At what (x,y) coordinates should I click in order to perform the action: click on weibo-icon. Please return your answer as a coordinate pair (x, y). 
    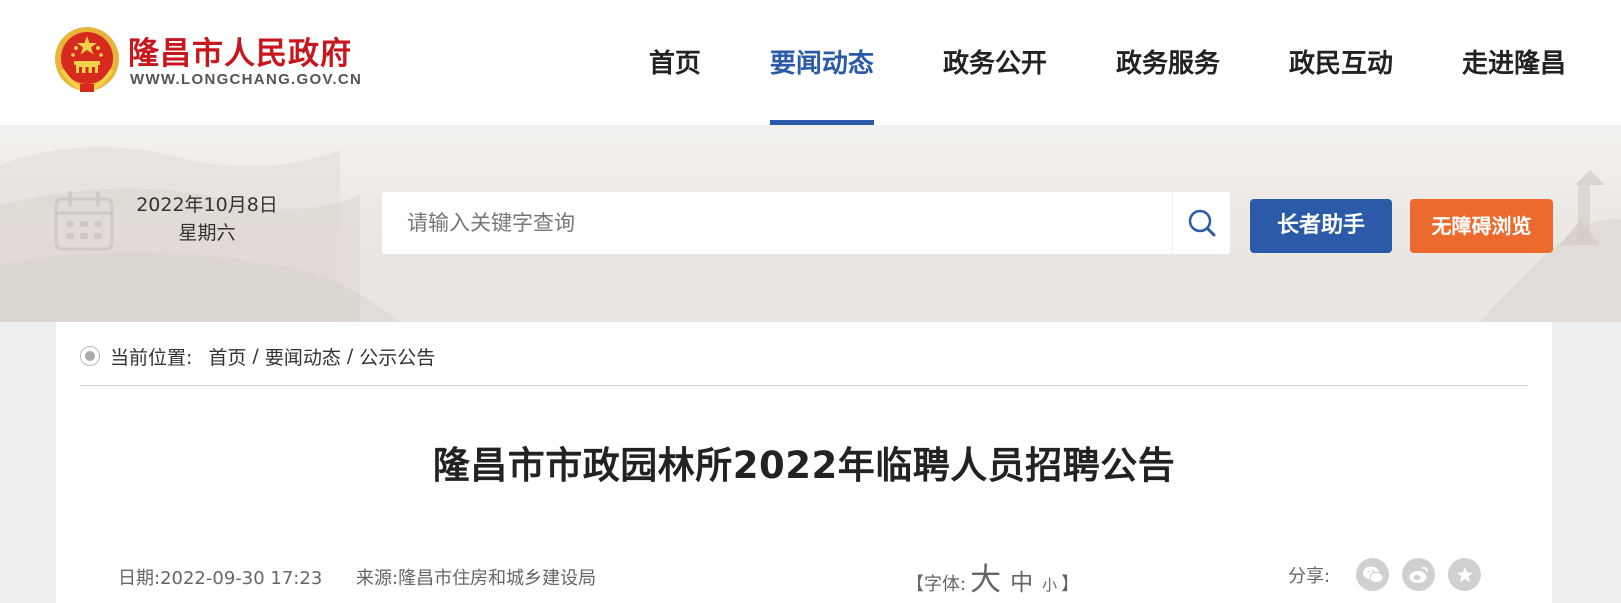
    Looking at the image, I should click on (1418, 574).